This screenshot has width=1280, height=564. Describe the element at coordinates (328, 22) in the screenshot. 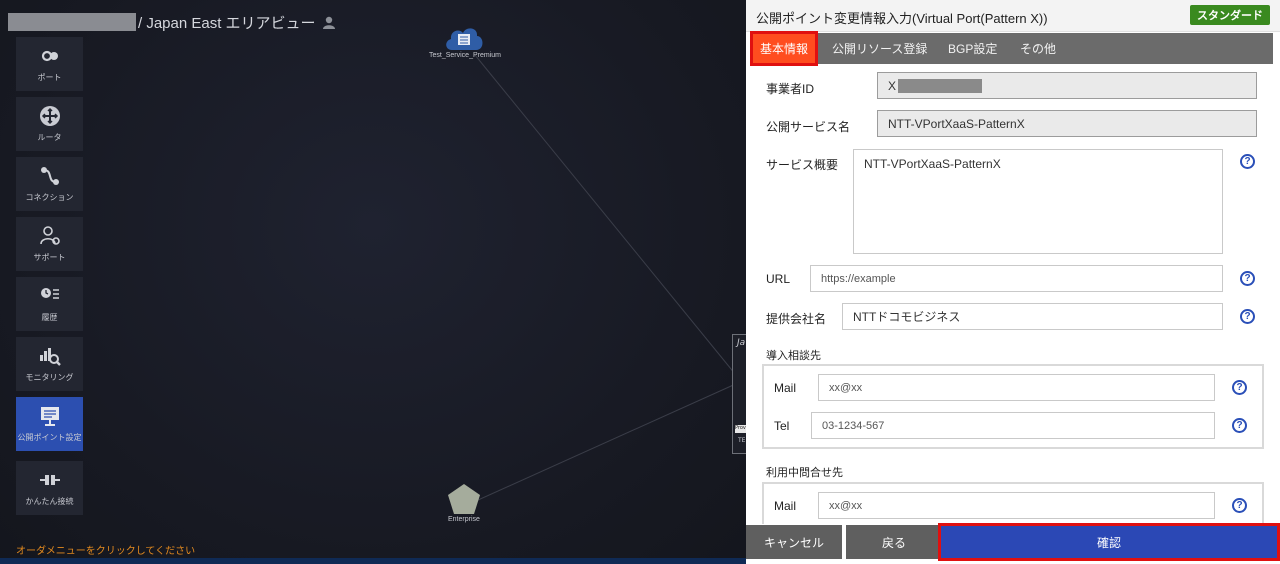

I see `user-icon` at that location.